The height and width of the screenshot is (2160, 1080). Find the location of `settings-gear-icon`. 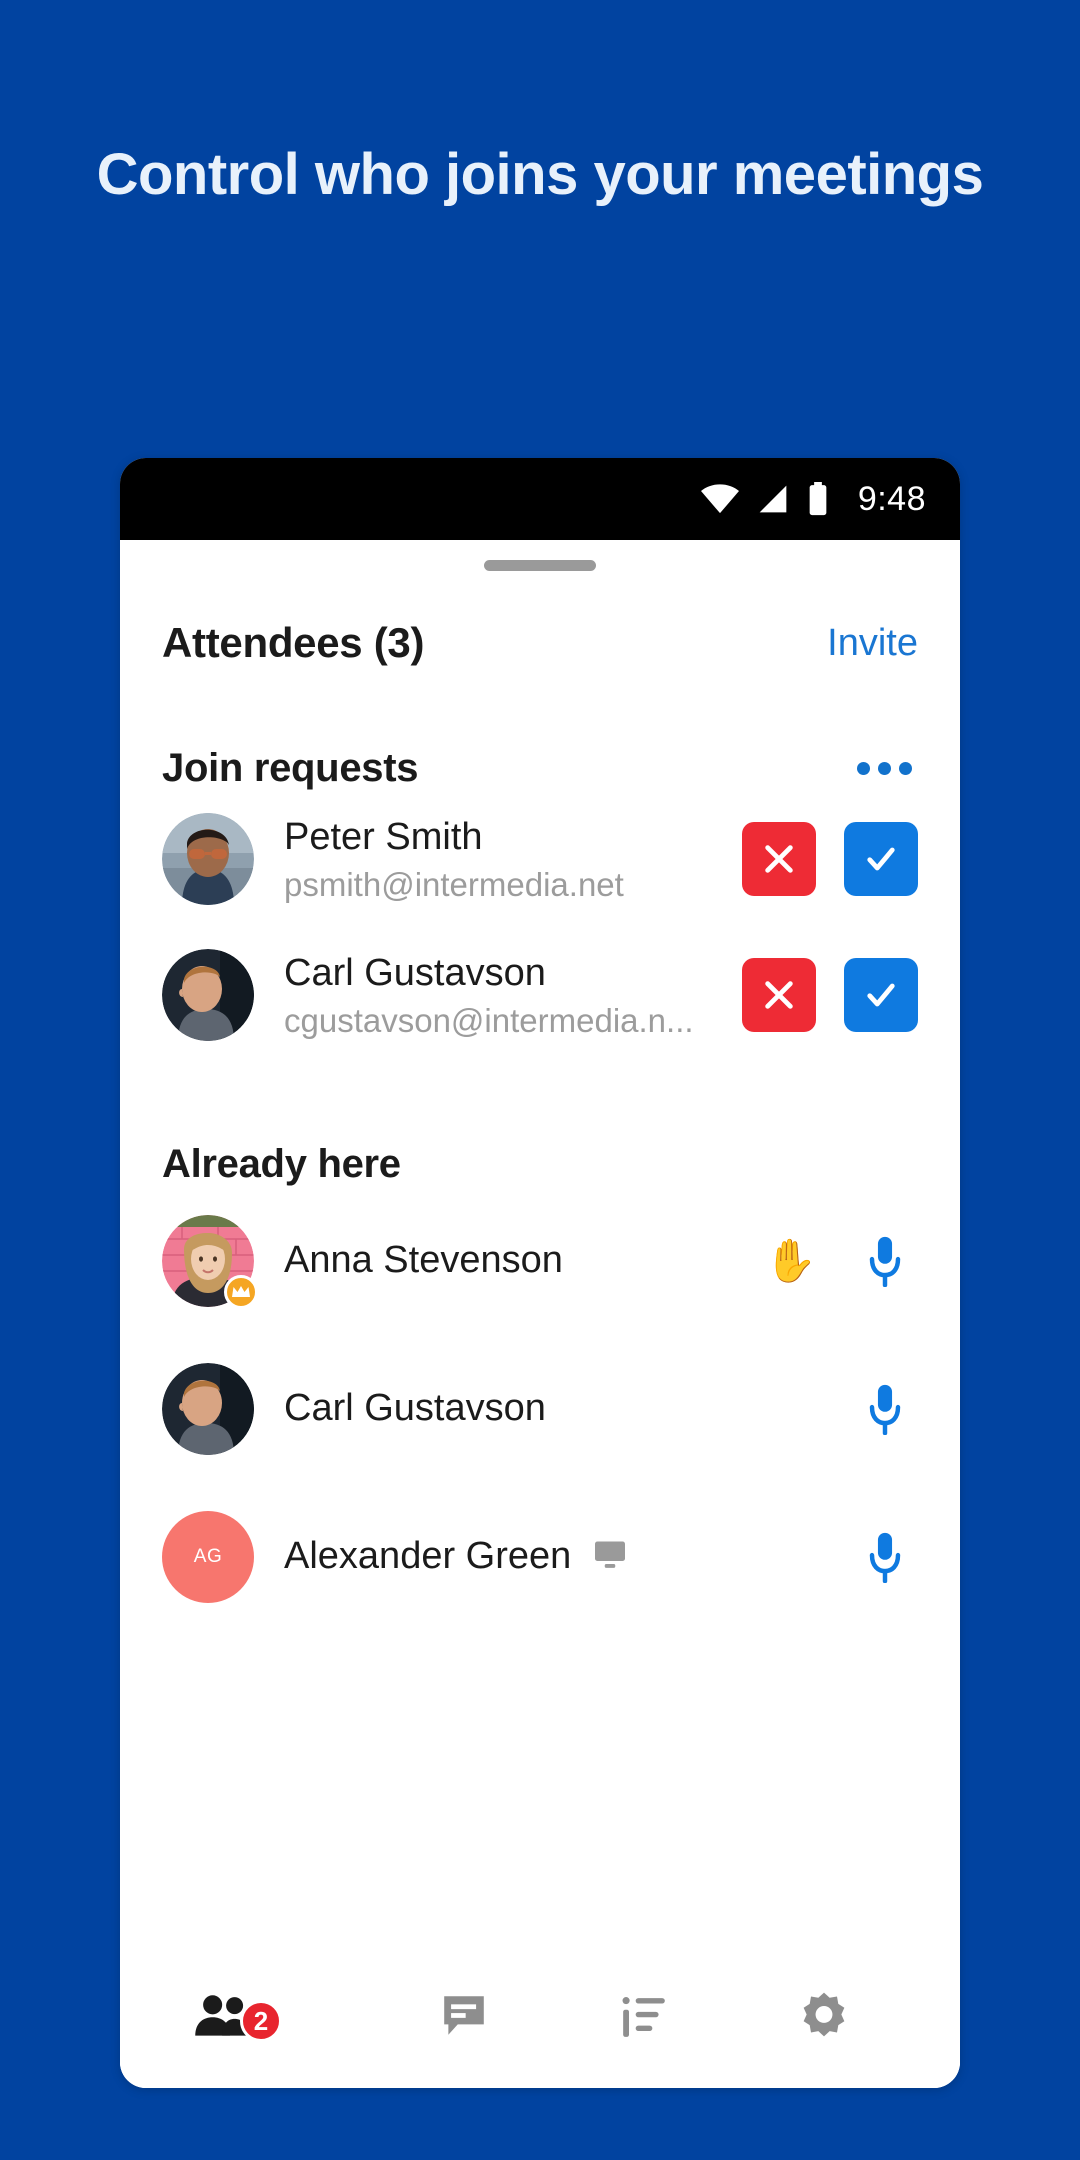

settings-gear-icon is located at coordinates (824, 2018).